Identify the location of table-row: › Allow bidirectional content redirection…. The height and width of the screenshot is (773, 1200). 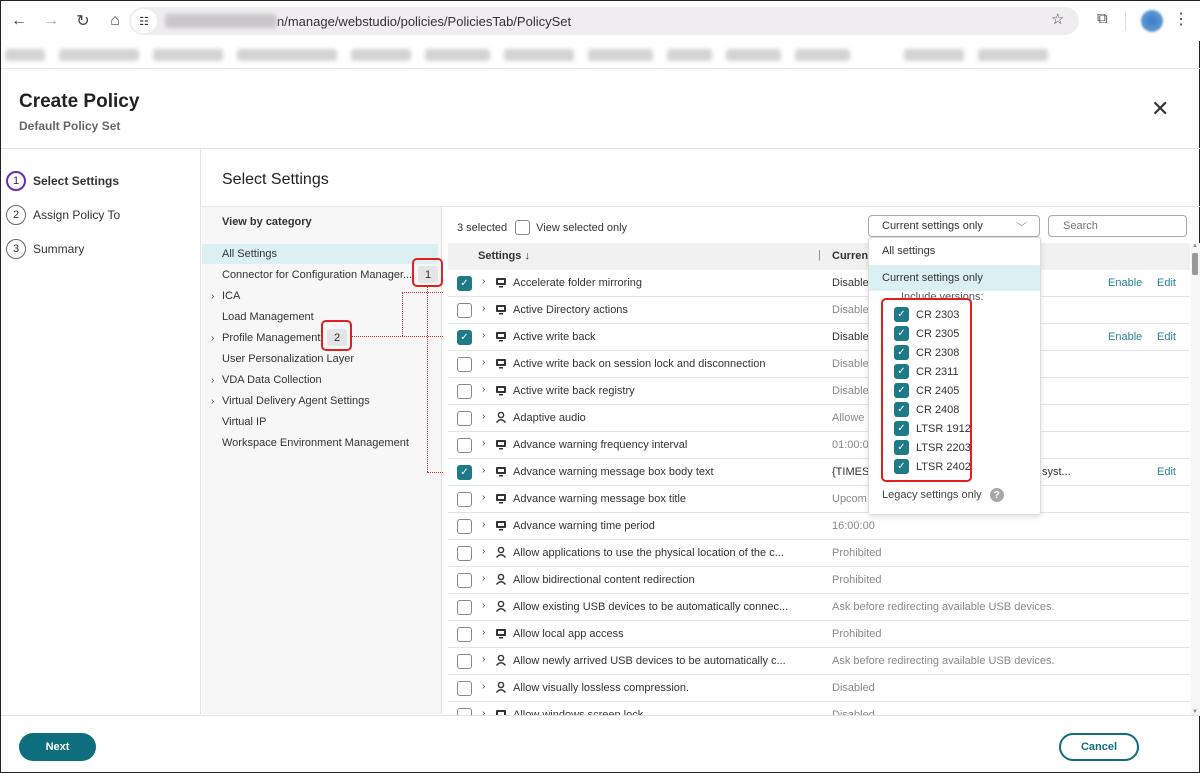
(819, 580).